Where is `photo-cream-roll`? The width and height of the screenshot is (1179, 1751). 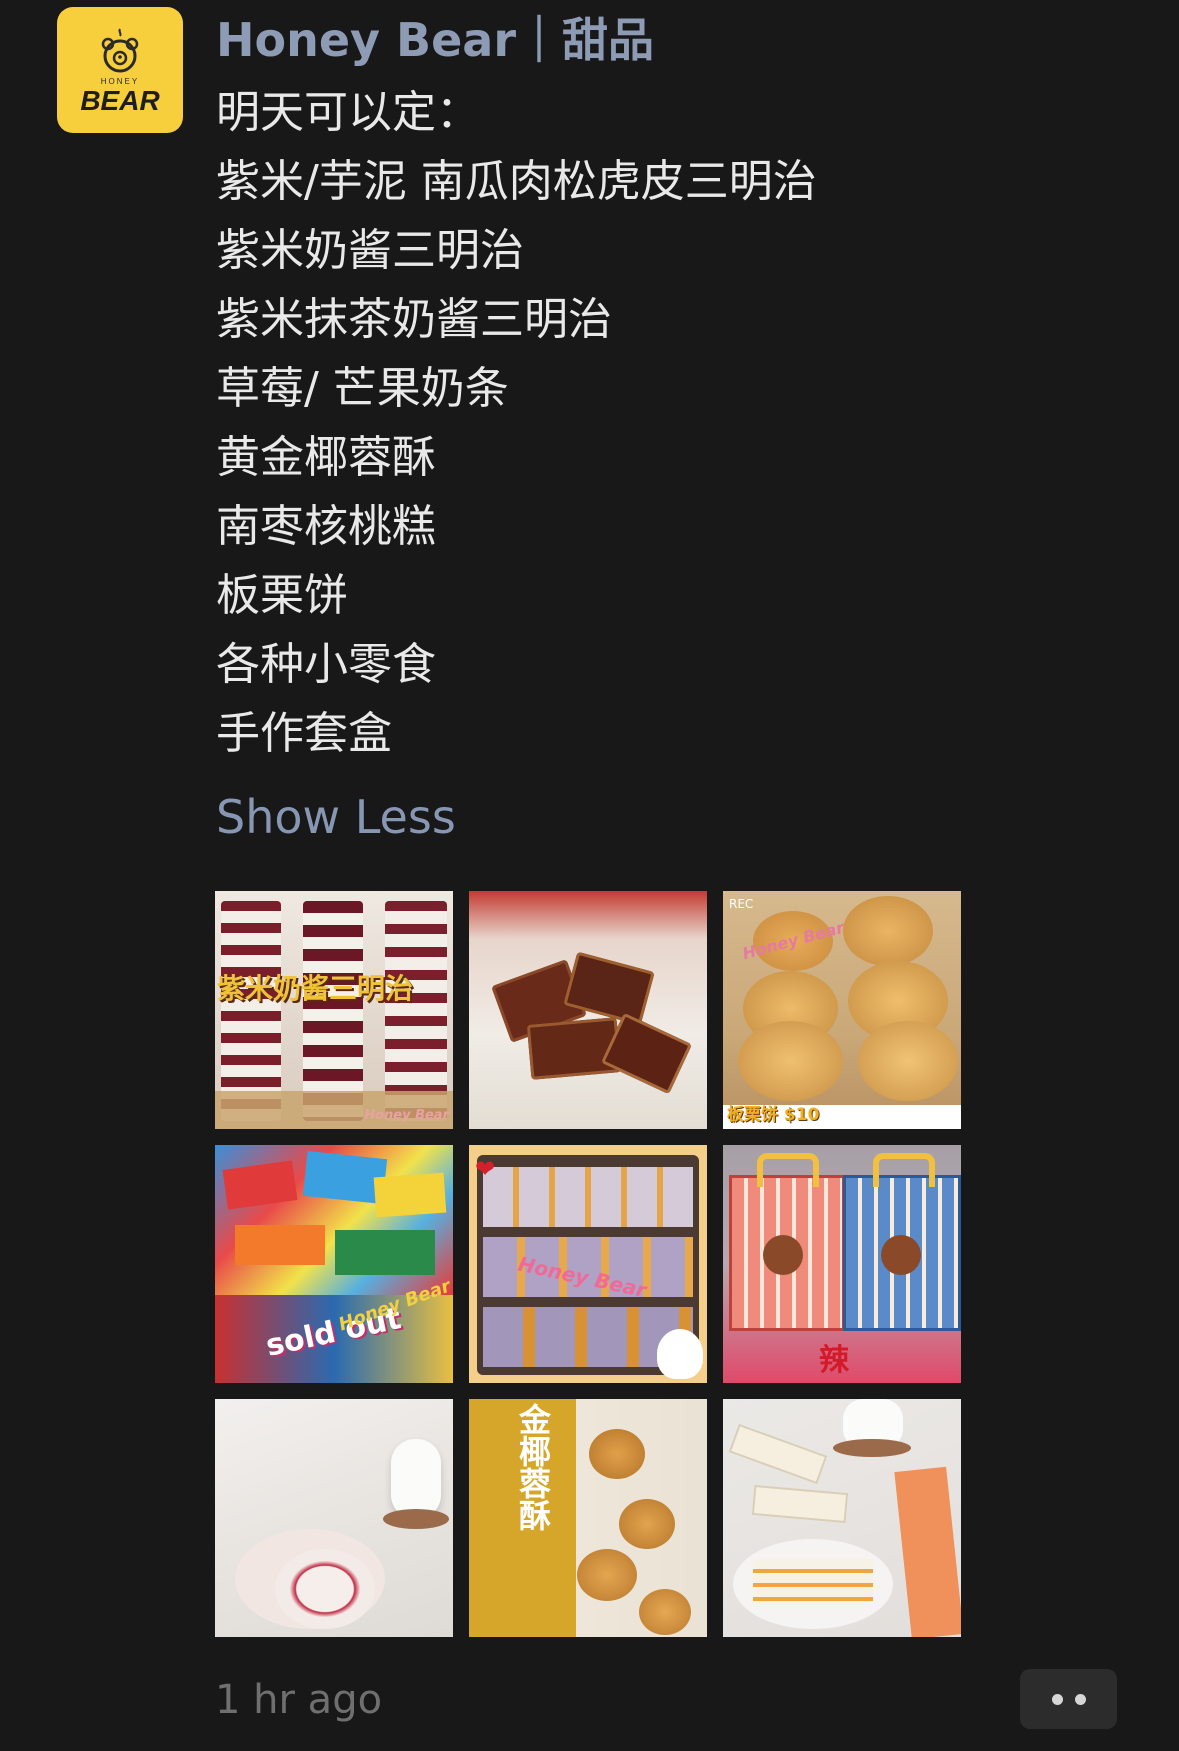 photo-cream-roll is located at coordinates (334, 1518).